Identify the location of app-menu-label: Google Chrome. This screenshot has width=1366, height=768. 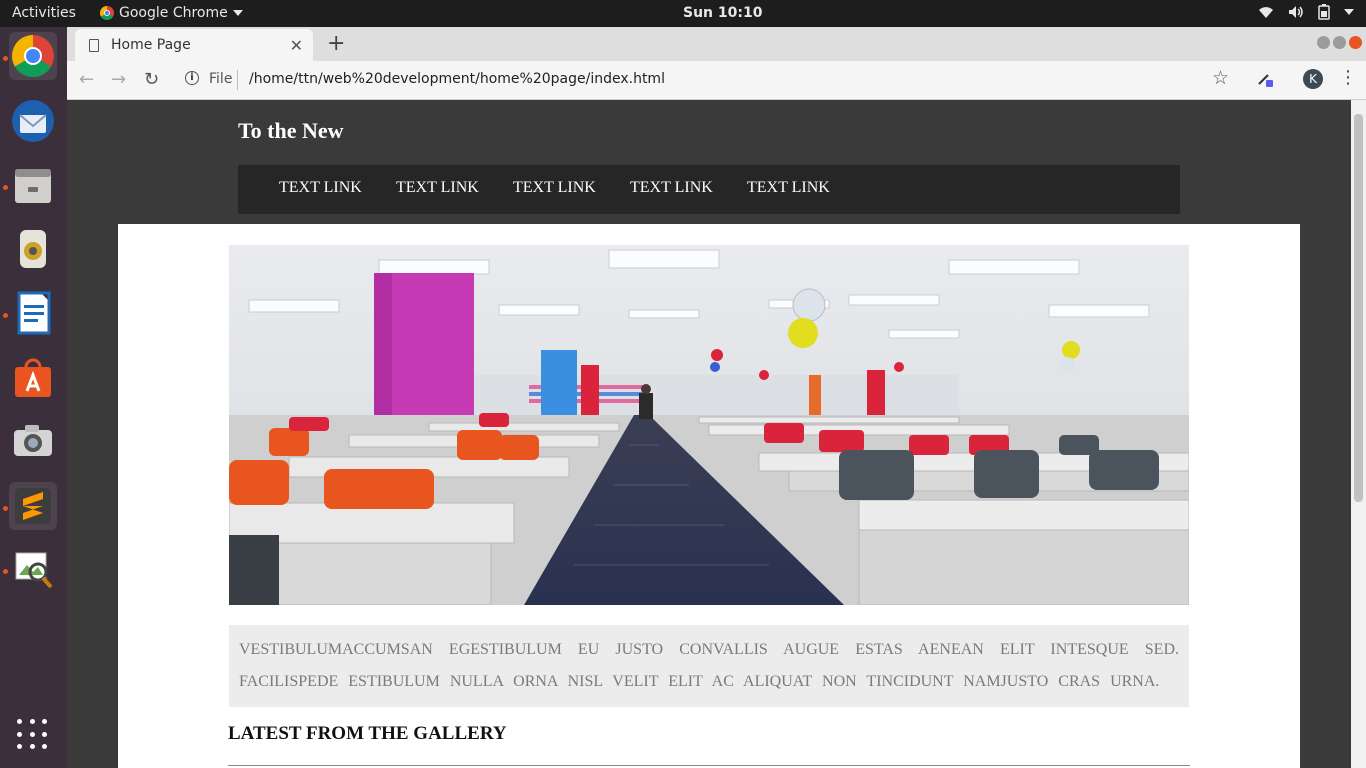
(173, 13).